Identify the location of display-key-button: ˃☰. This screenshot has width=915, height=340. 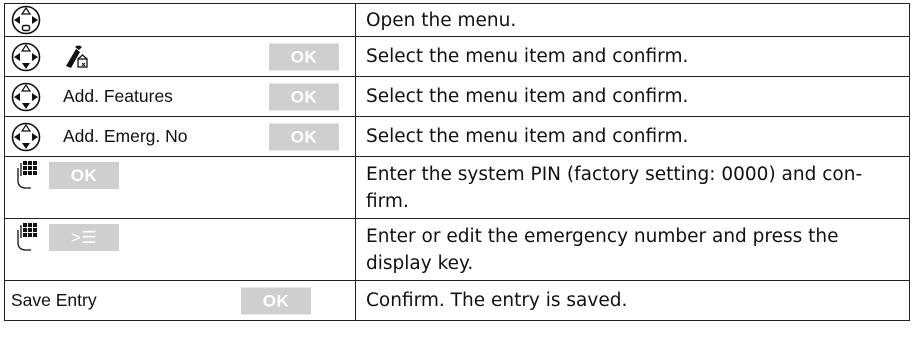
(84, 237).